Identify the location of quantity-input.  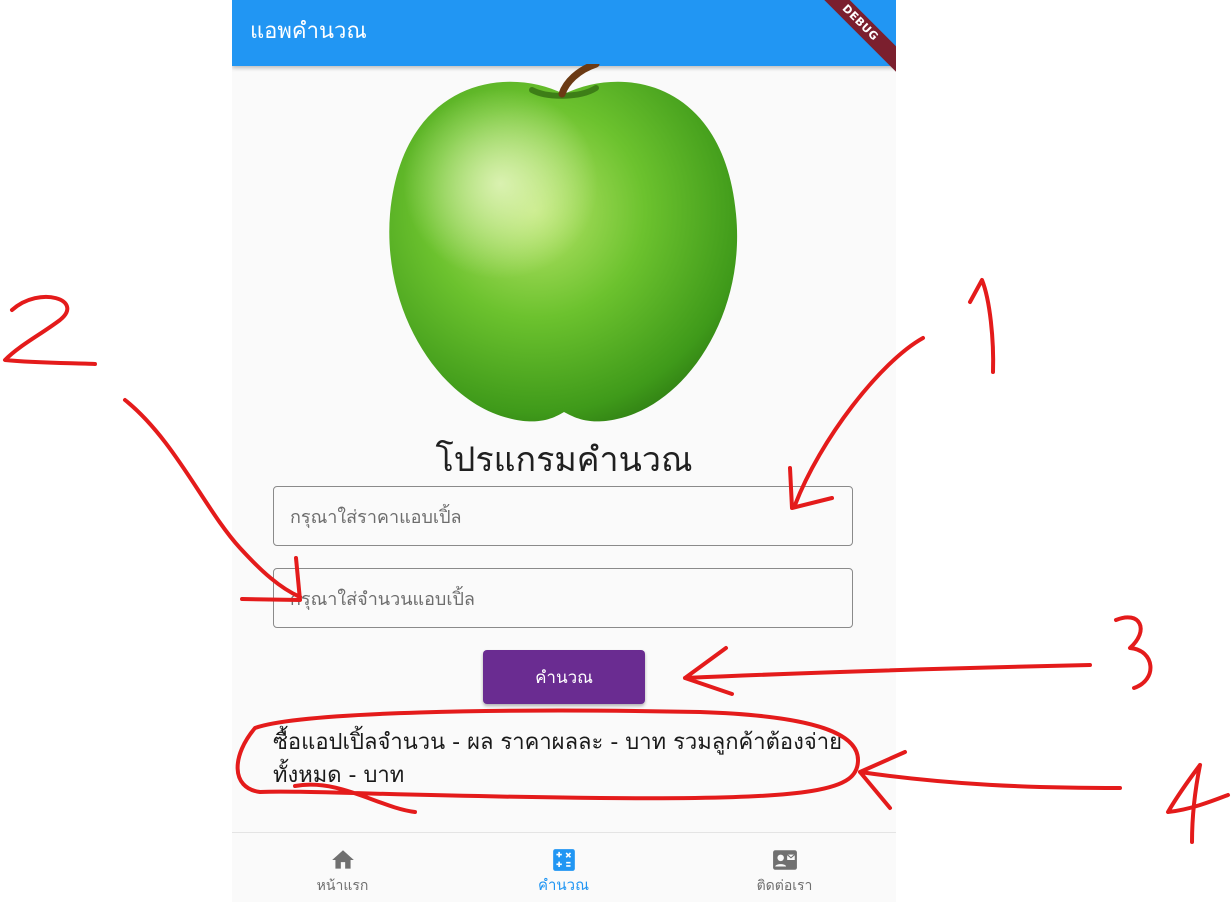
(565, 599).